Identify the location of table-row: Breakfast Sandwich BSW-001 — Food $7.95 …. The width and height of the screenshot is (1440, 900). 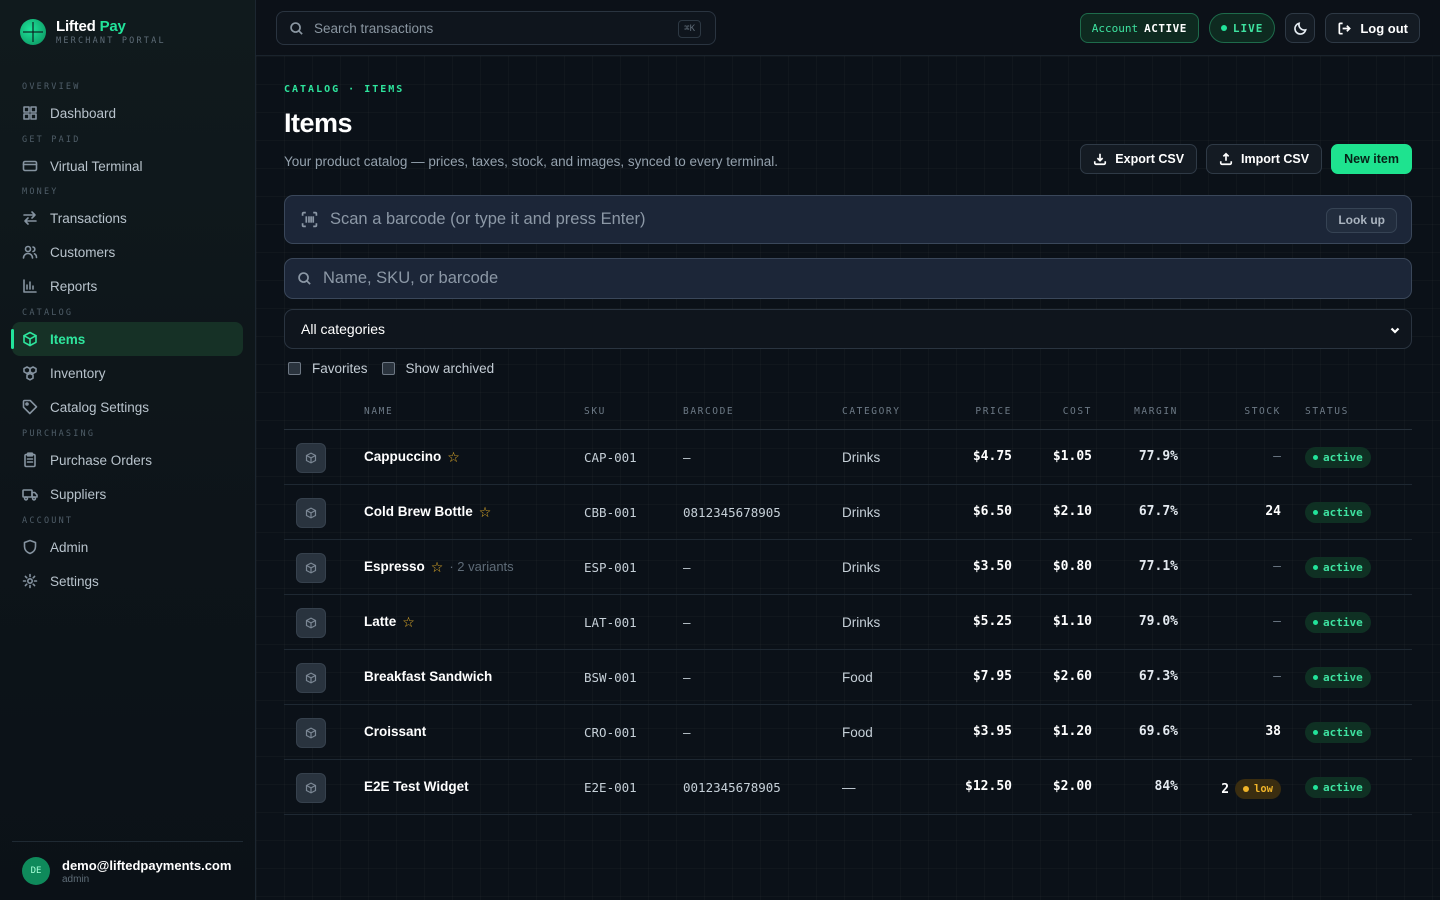
(848, 677).